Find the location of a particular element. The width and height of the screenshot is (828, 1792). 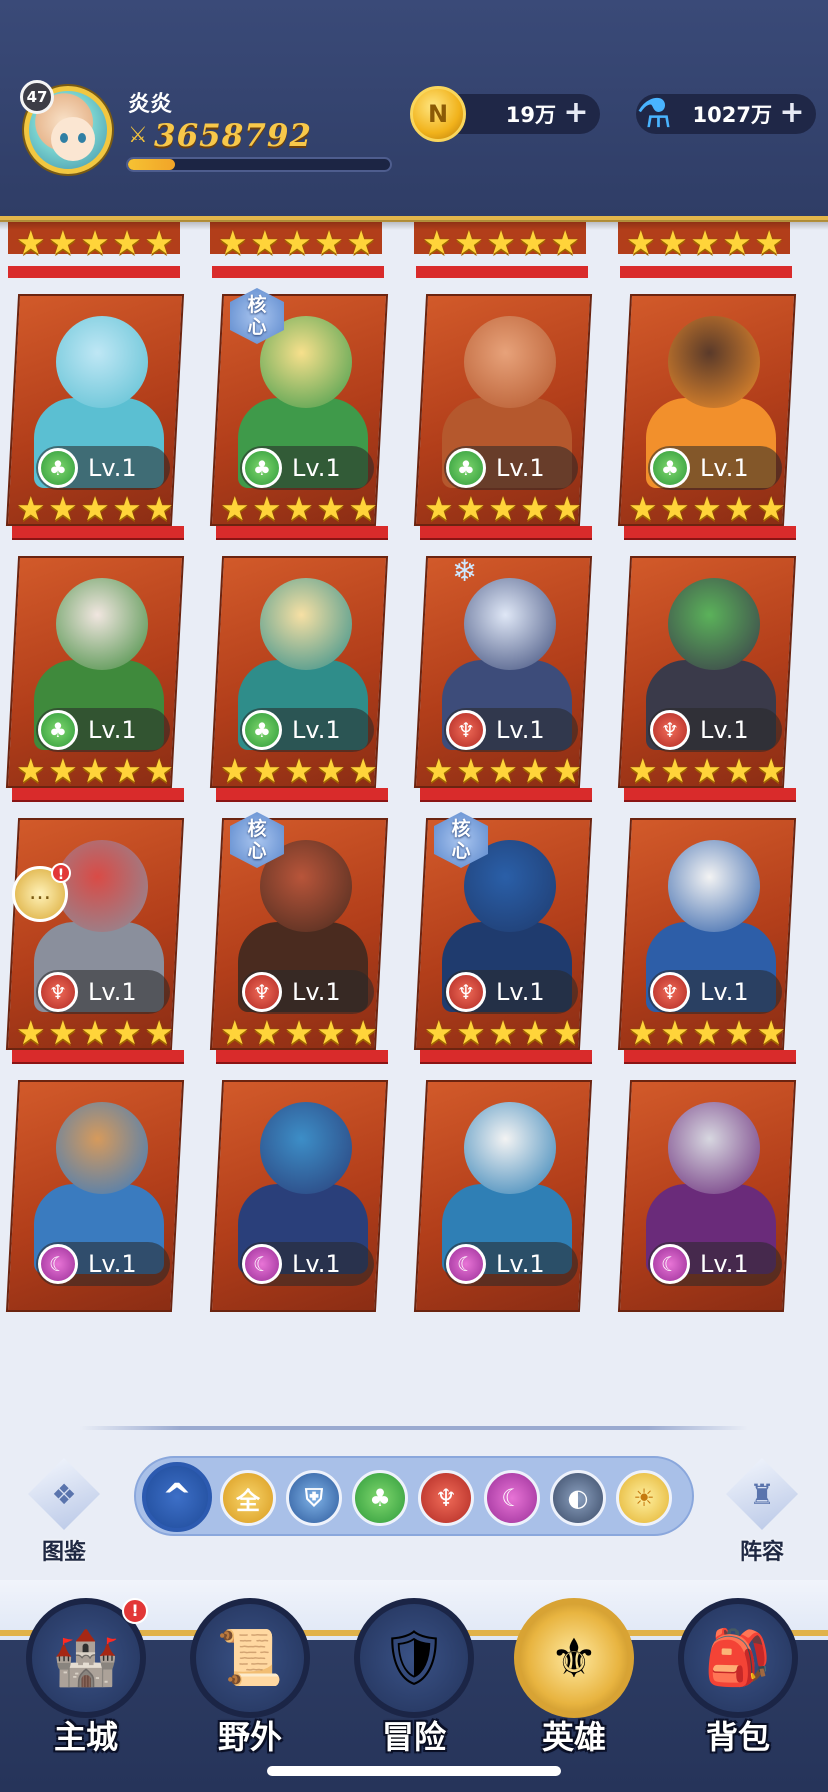

filter-light-button: ☀ is located at coordinates (644, 1498).